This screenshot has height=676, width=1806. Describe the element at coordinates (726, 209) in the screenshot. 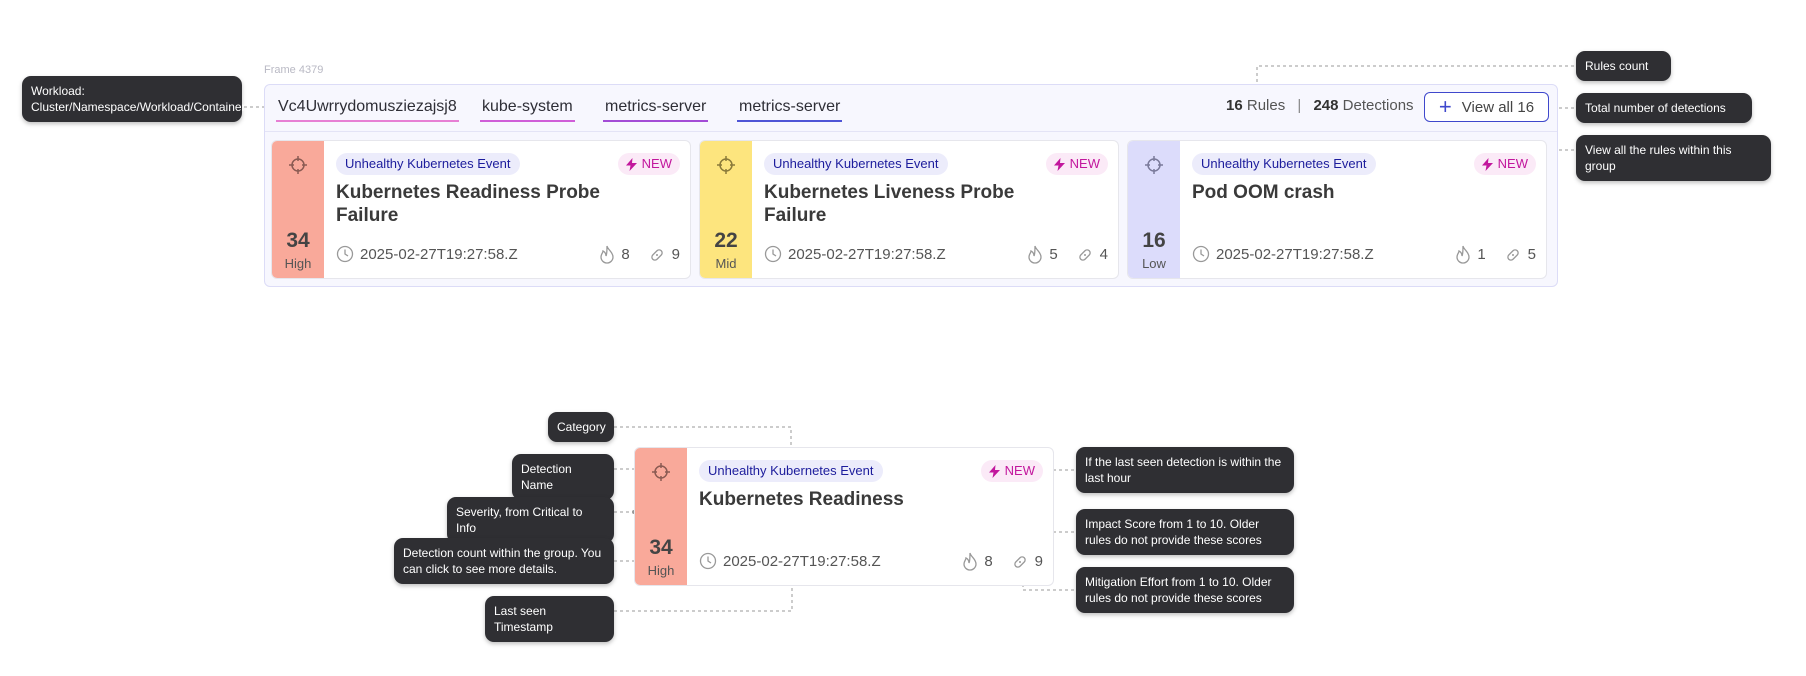

I see `severity-strip: 22 Mid` at that location.